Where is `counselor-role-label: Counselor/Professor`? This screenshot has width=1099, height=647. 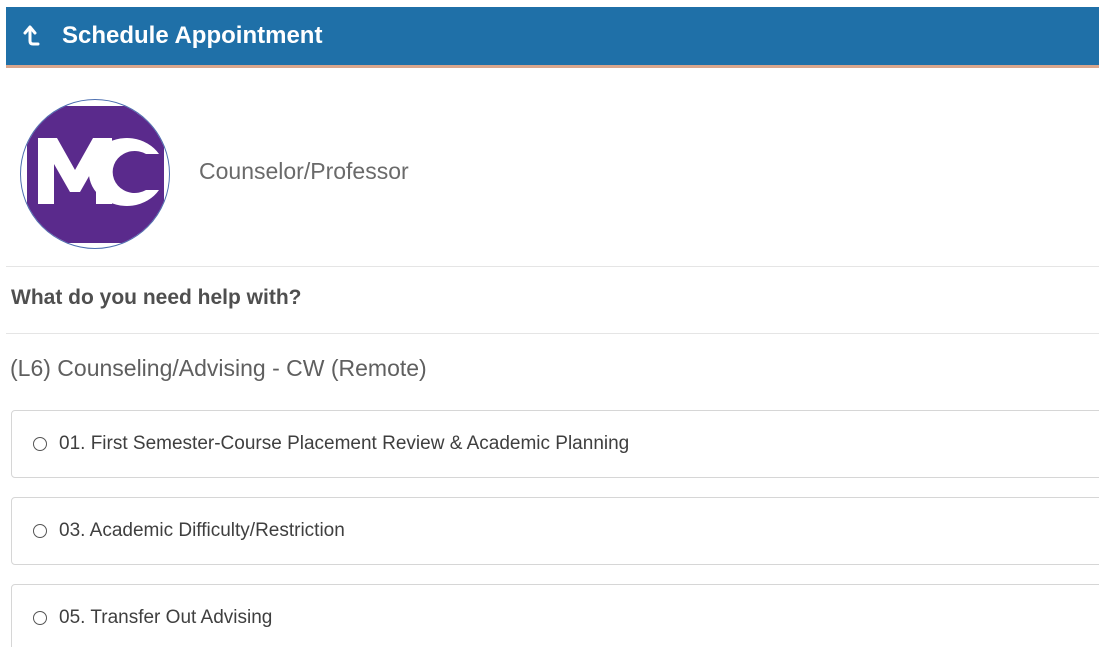 counselor-role-label: Counselor/Professor is located at coordinates (304, 171).